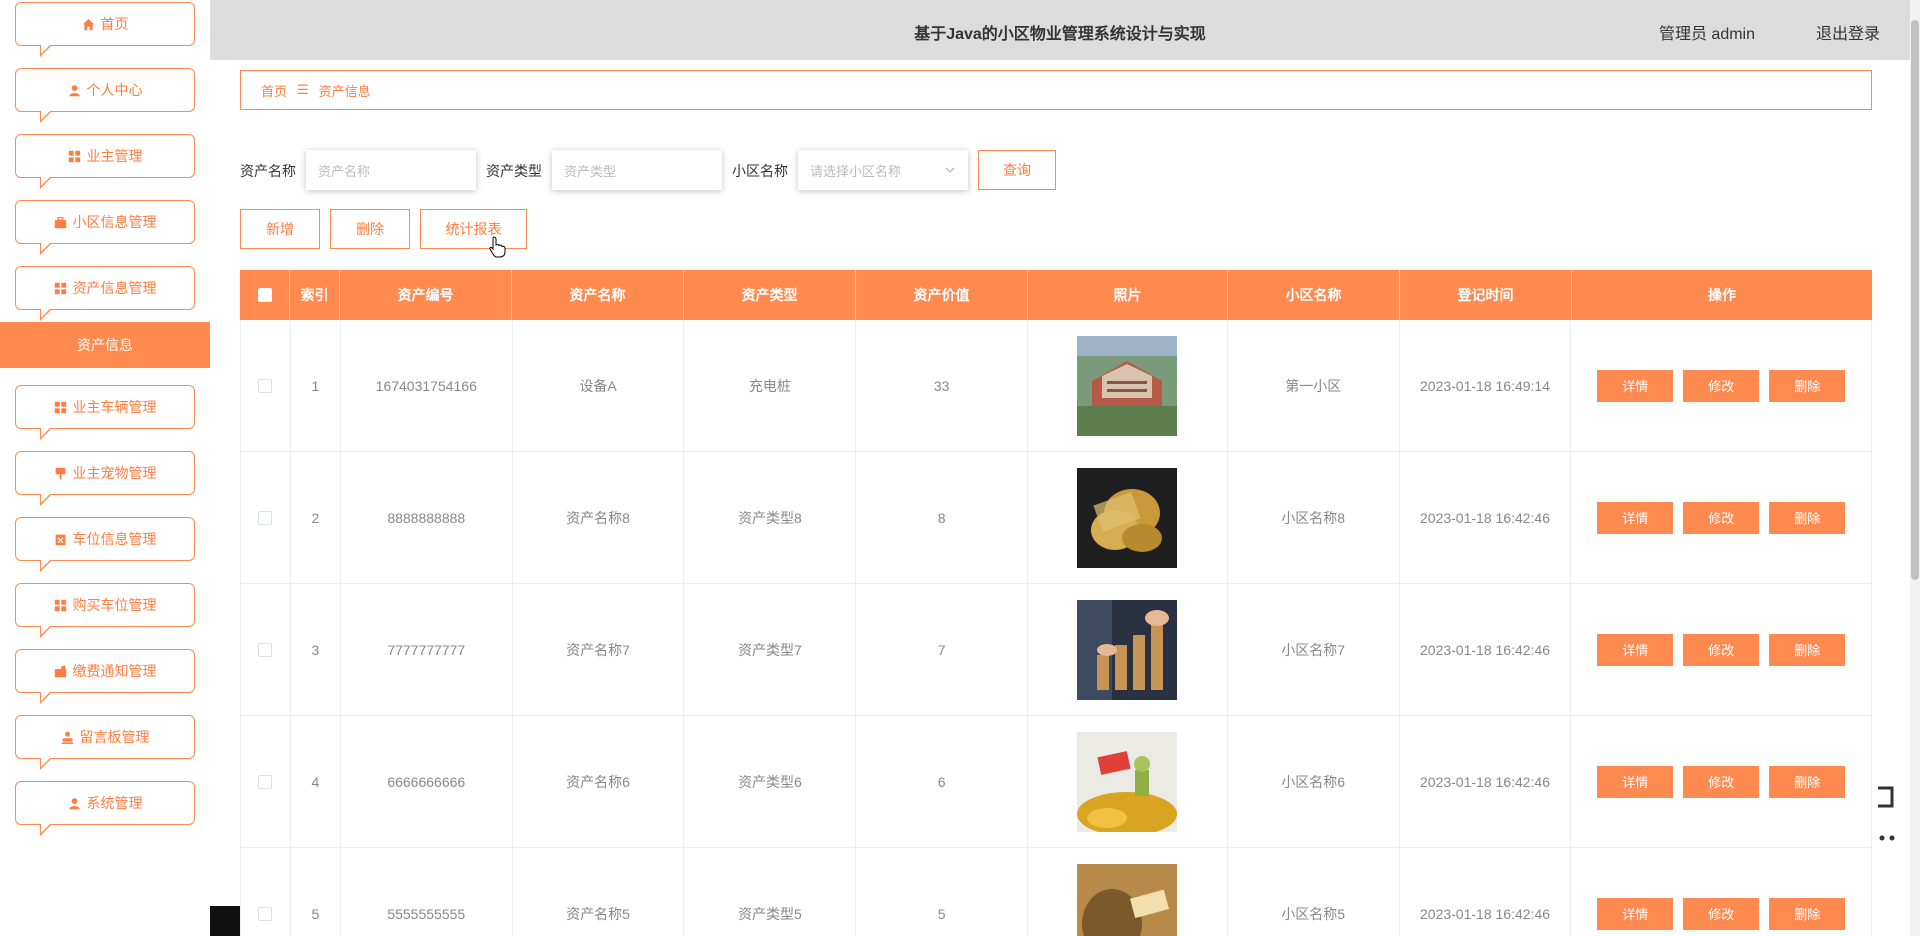 The width and height of the screenshot is (1920, 936). I want to click on sidebar-item-owners: 业主管理, so click(105, 161).